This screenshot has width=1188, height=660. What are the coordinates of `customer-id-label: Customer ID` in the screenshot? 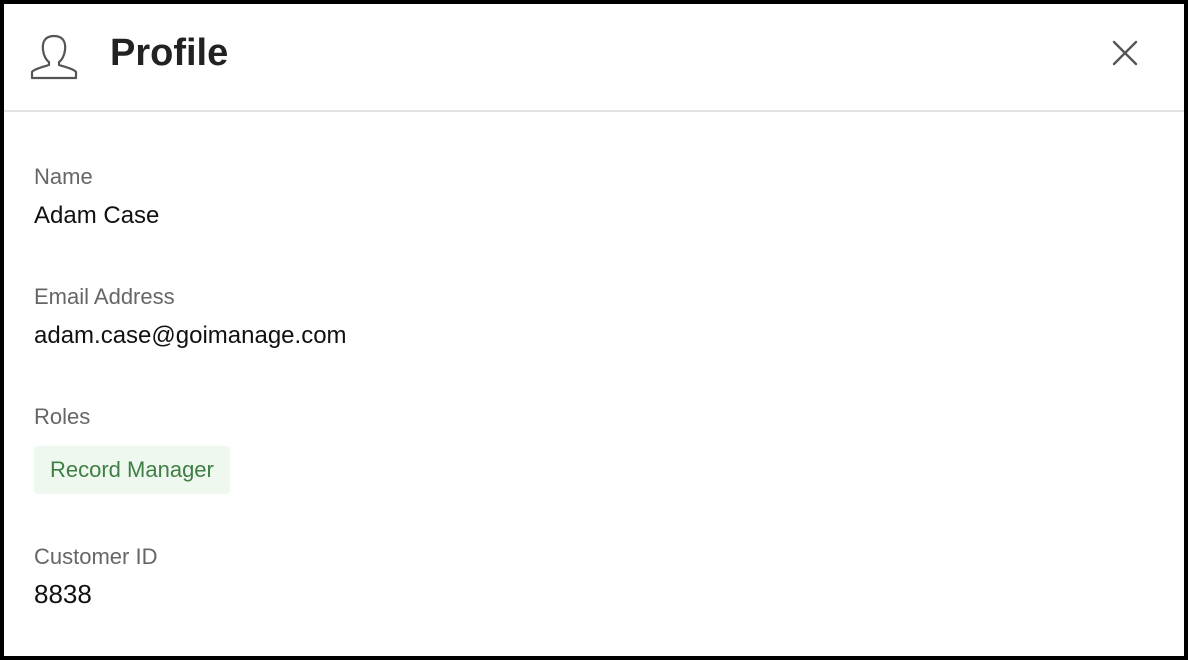 It's located at (96, 556).